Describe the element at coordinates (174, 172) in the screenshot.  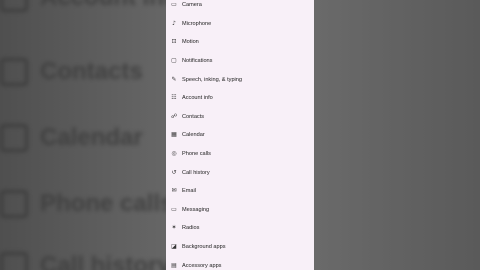
I see `call-history-icon: ↺` at that location.